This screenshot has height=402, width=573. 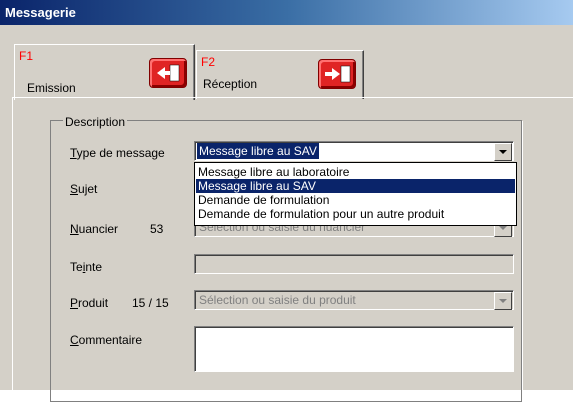 What do you see at coordinates (355, 186) in the screenshot?
I see `dropdown-option-selected: Message libre au SAV` at bounding box center [355, 186].